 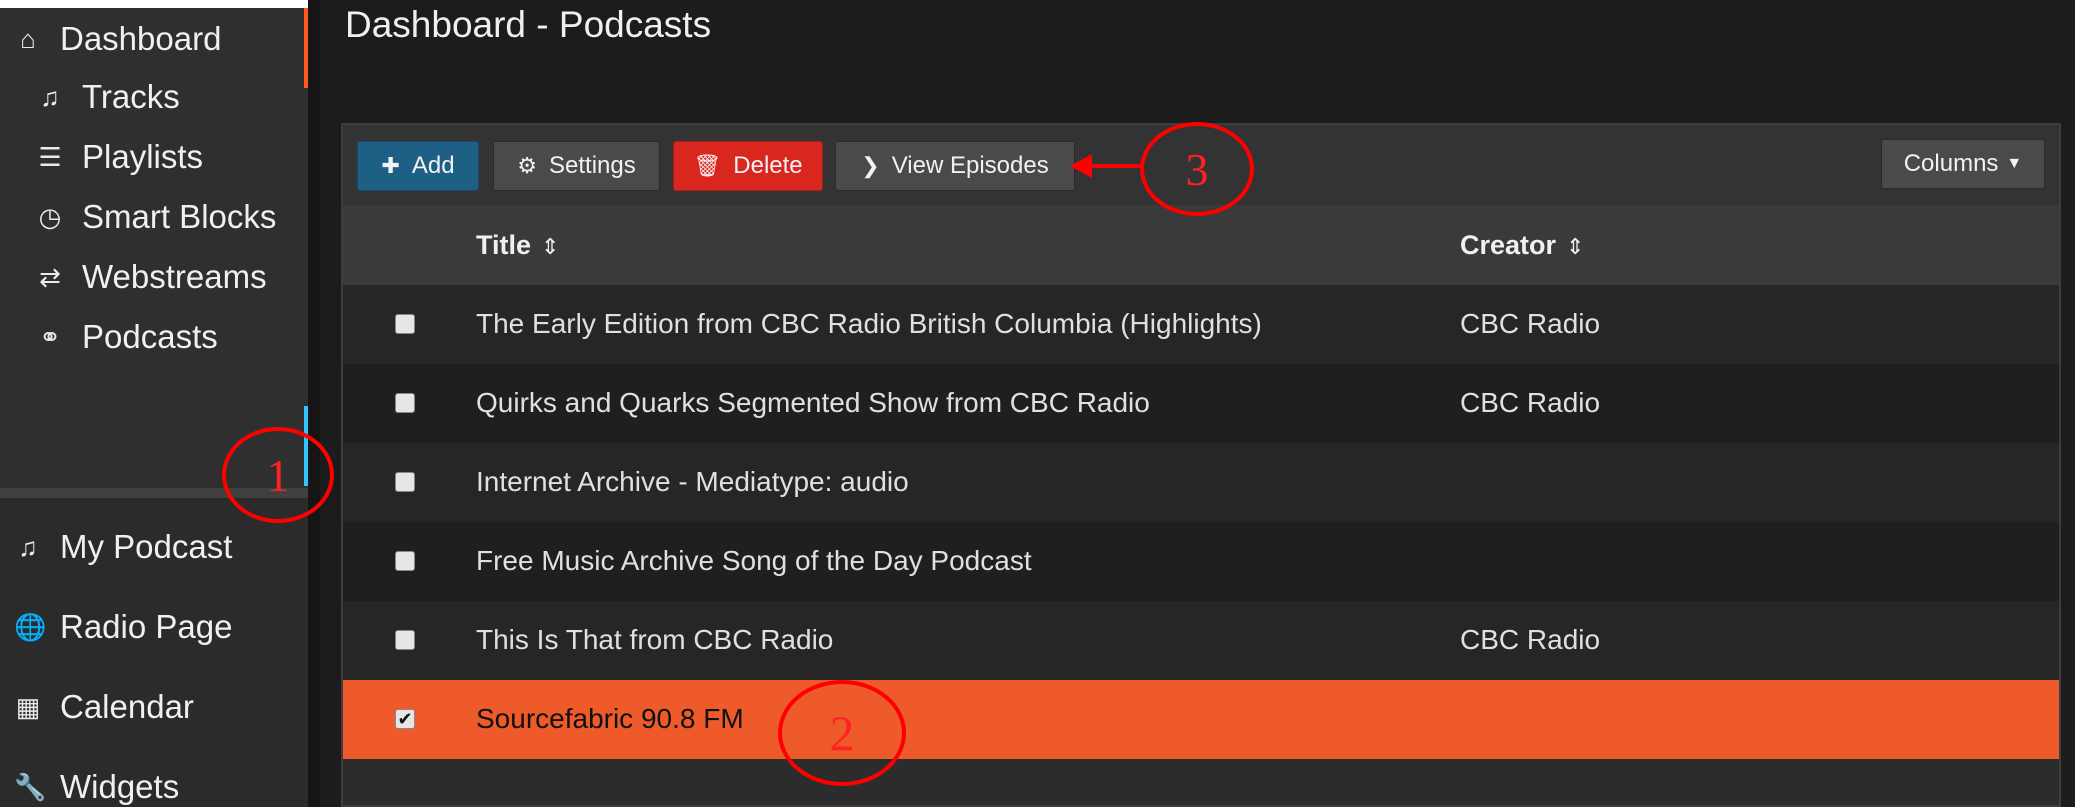 What do you see at coordinates (707, 165) in the screenshot?
I see `trash-icon: 🗑` at bounding box center [707, 165].